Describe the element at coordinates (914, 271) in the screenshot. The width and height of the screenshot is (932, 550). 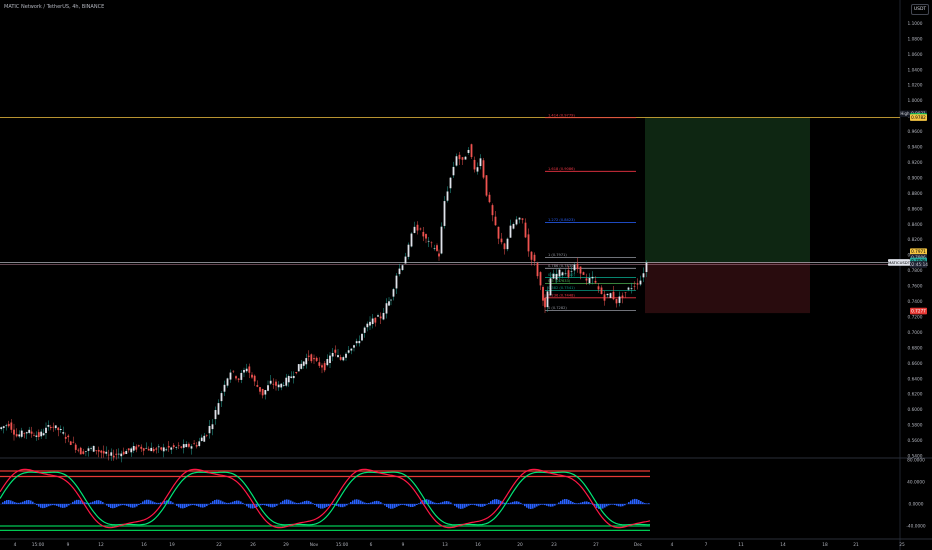
I see `y-tick-label: 0.7800` at that location.